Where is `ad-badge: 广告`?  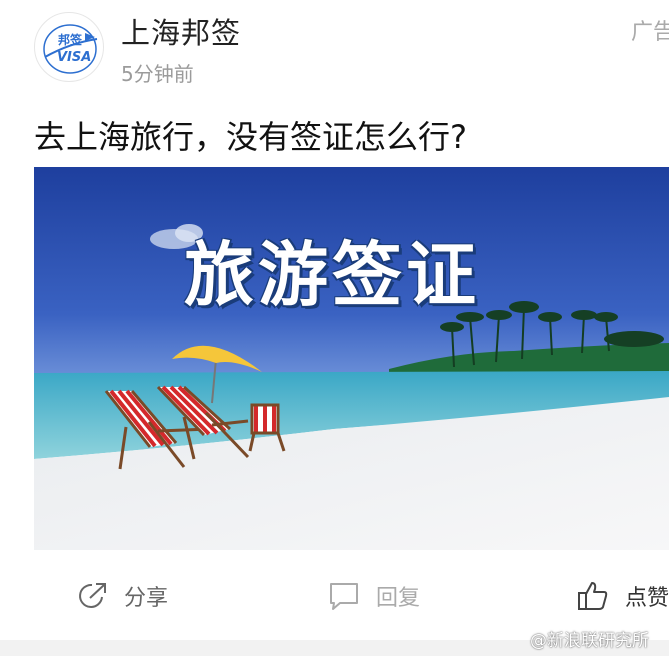 ad-badge: 广告 is located at coordinates (650, 32).